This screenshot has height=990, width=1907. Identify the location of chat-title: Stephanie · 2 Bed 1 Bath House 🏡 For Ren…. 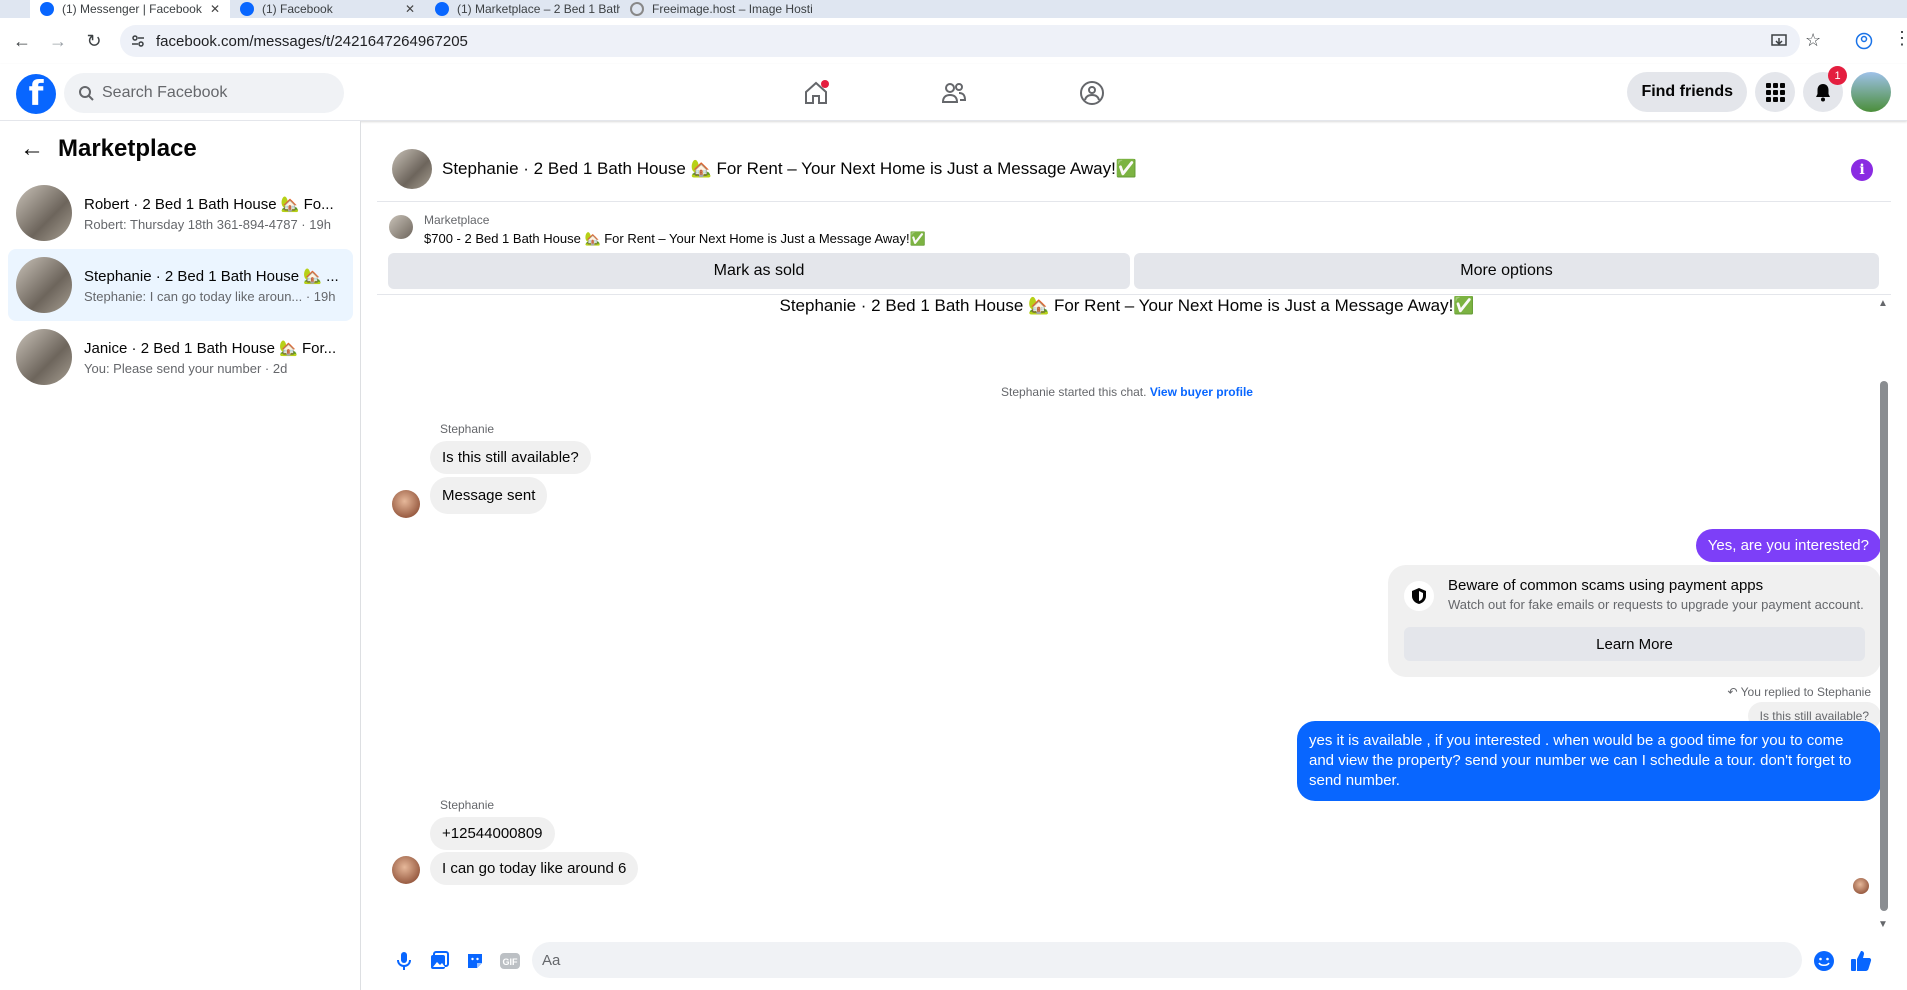
(789, 169).